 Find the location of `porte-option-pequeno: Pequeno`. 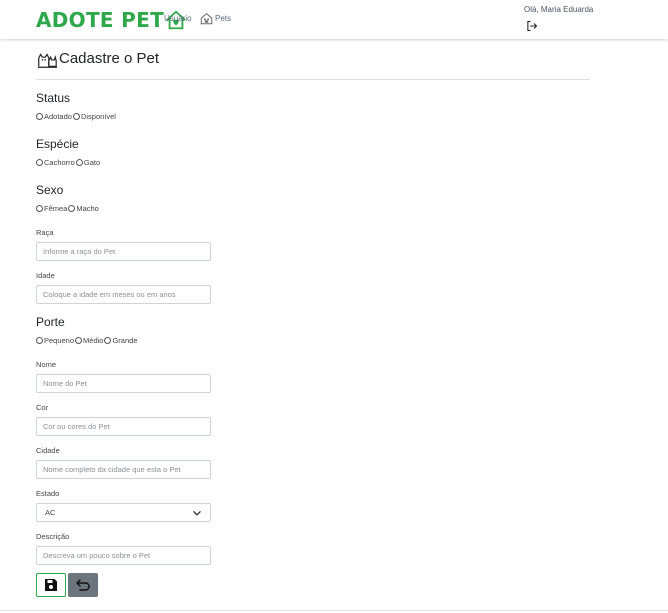

porte-option-pequeno: Pequeno is located at coordinates (55, 340).